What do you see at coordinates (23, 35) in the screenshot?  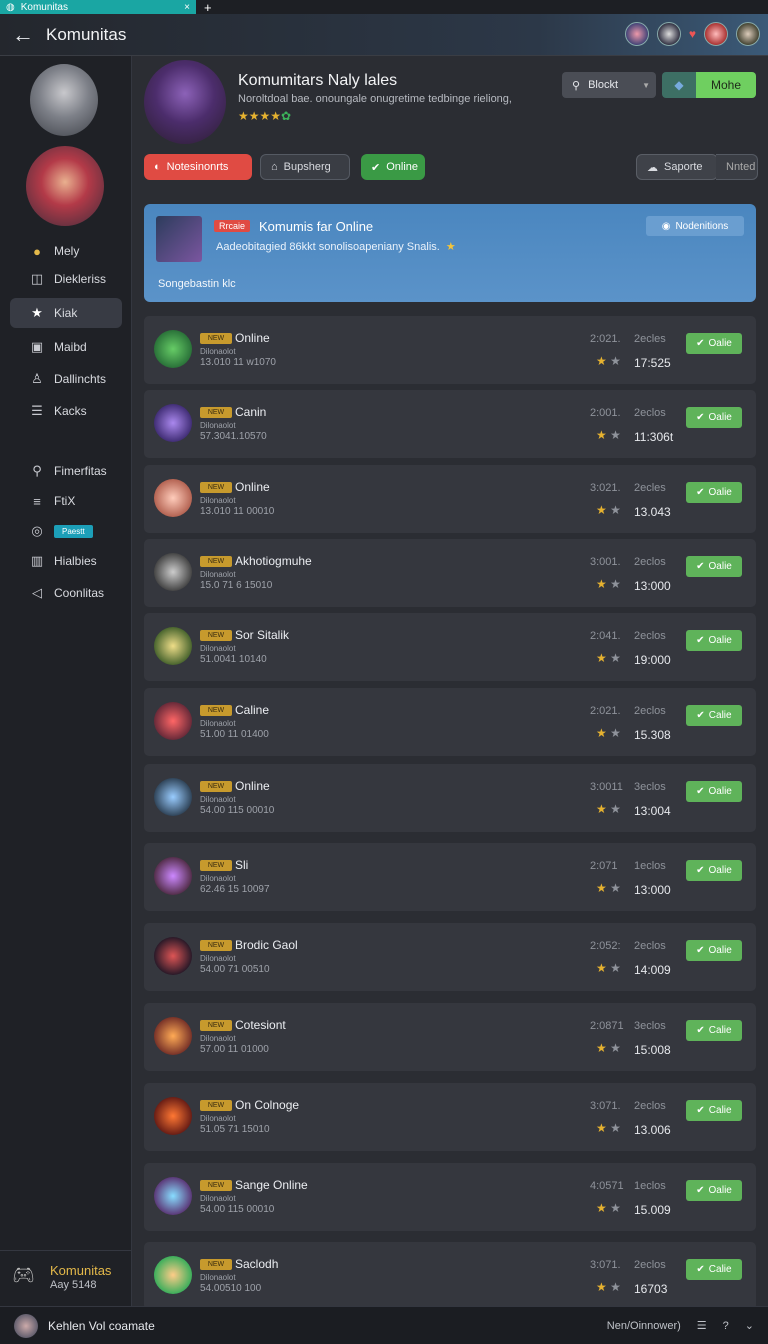 I see `back-arrow-icon: ←` at bounding box center [23, 35].